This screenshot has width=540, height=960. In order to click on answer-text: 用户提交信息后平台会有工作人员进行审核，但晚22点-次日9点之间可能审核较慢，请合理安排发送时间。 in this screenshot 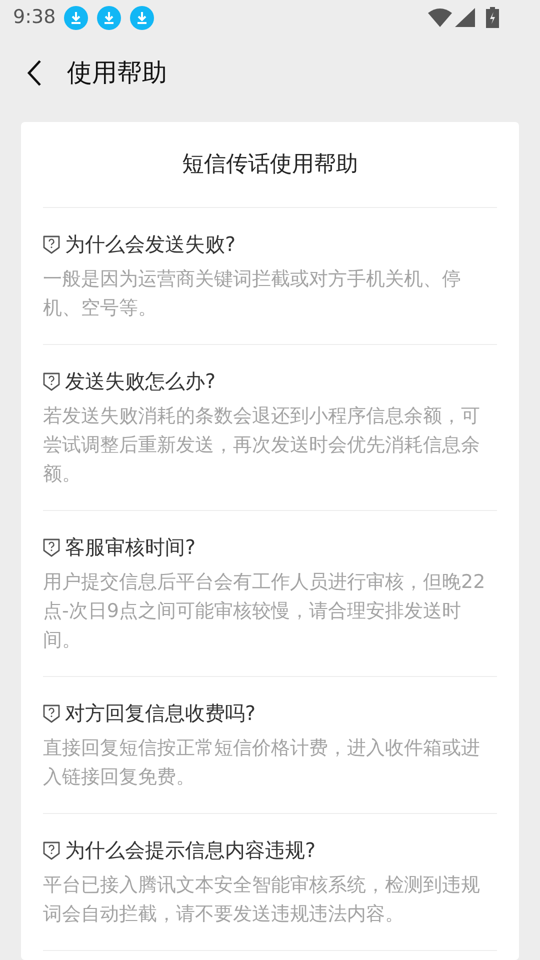, I will do `click(264, 611)`.